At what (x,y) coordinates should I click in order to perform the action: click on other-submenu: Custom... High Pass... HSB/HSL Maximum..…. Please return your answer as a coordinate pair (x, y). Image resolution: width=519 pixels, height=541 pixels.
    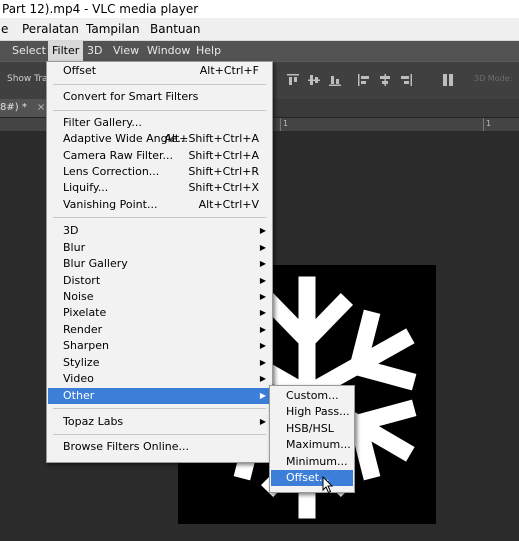
    Looking at the image, I should click on (312, 439).